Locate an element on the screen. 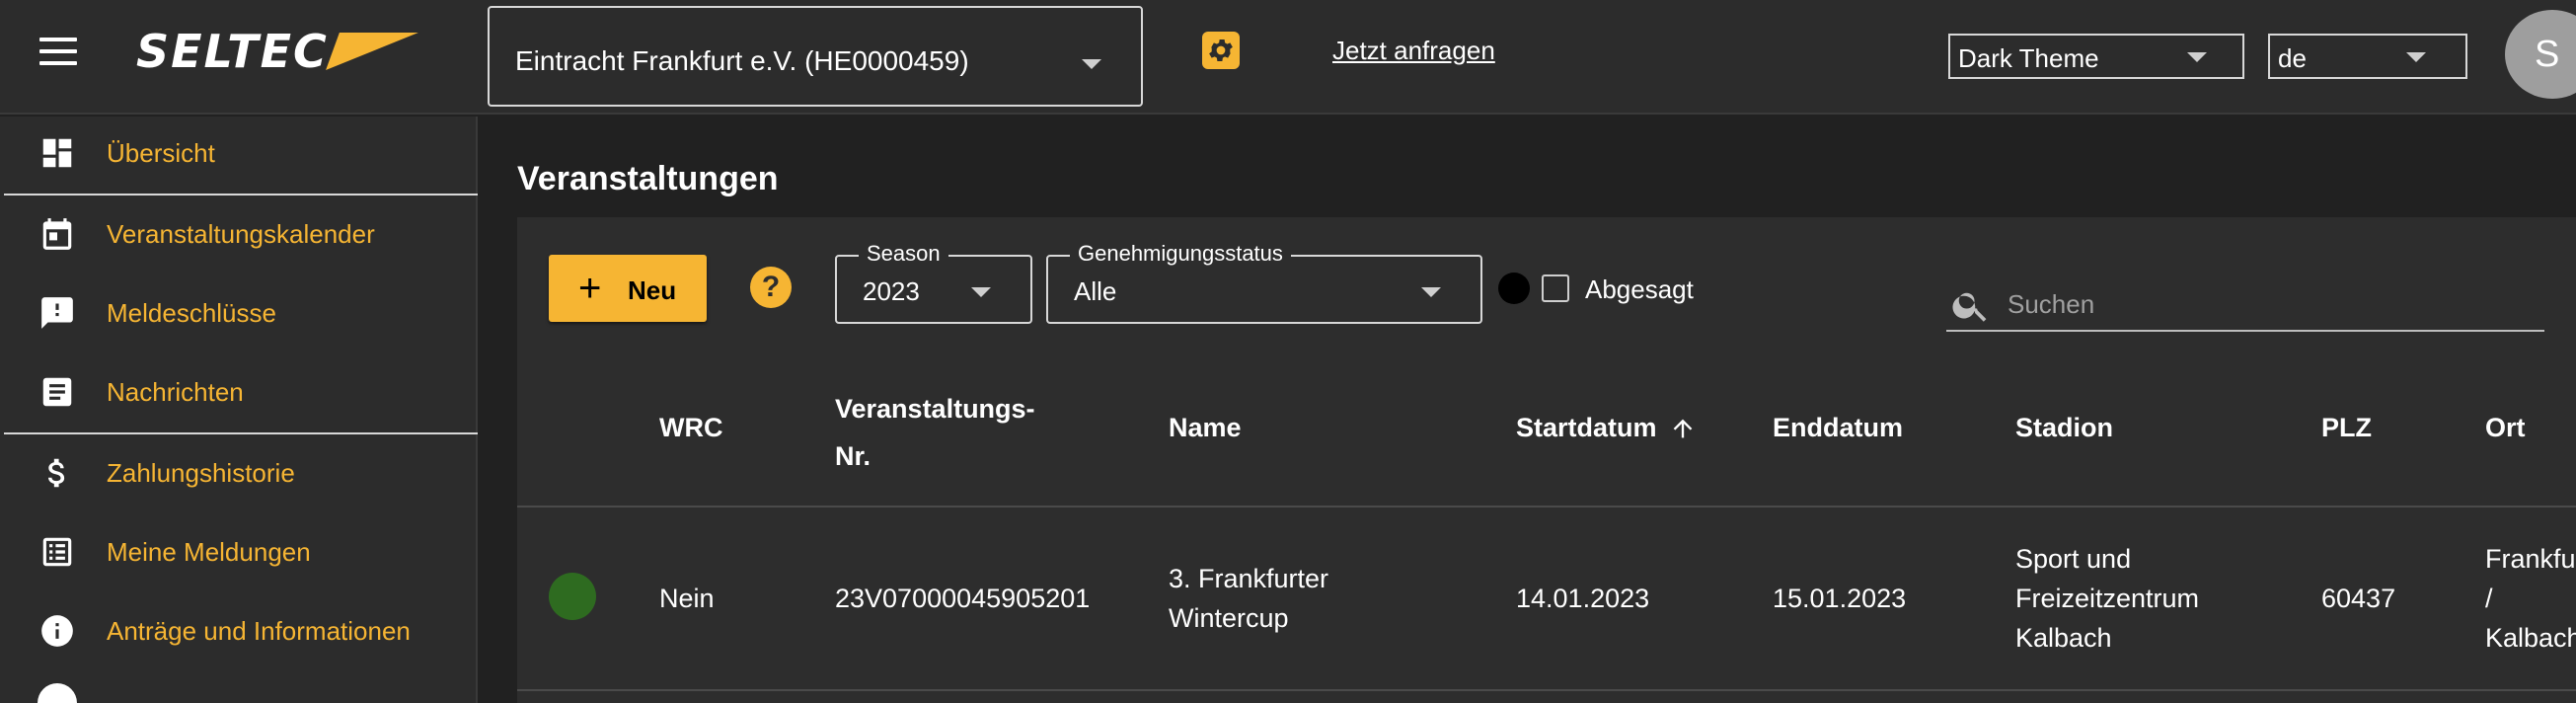  sidebar-item-requests-info: Anträge und Informationen is located at coordinates (239, 630).